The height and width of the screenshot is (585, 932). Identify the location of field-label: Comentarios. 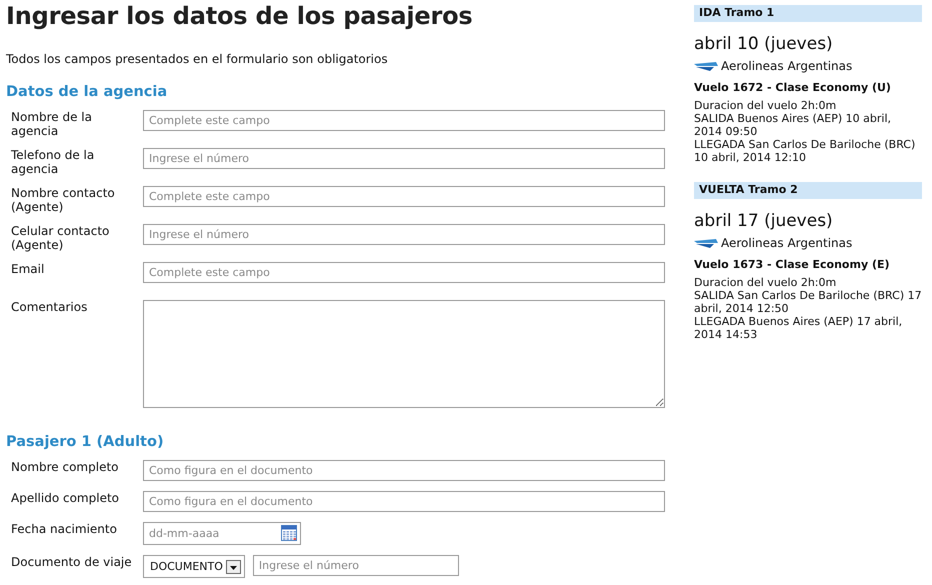
(49, 307).